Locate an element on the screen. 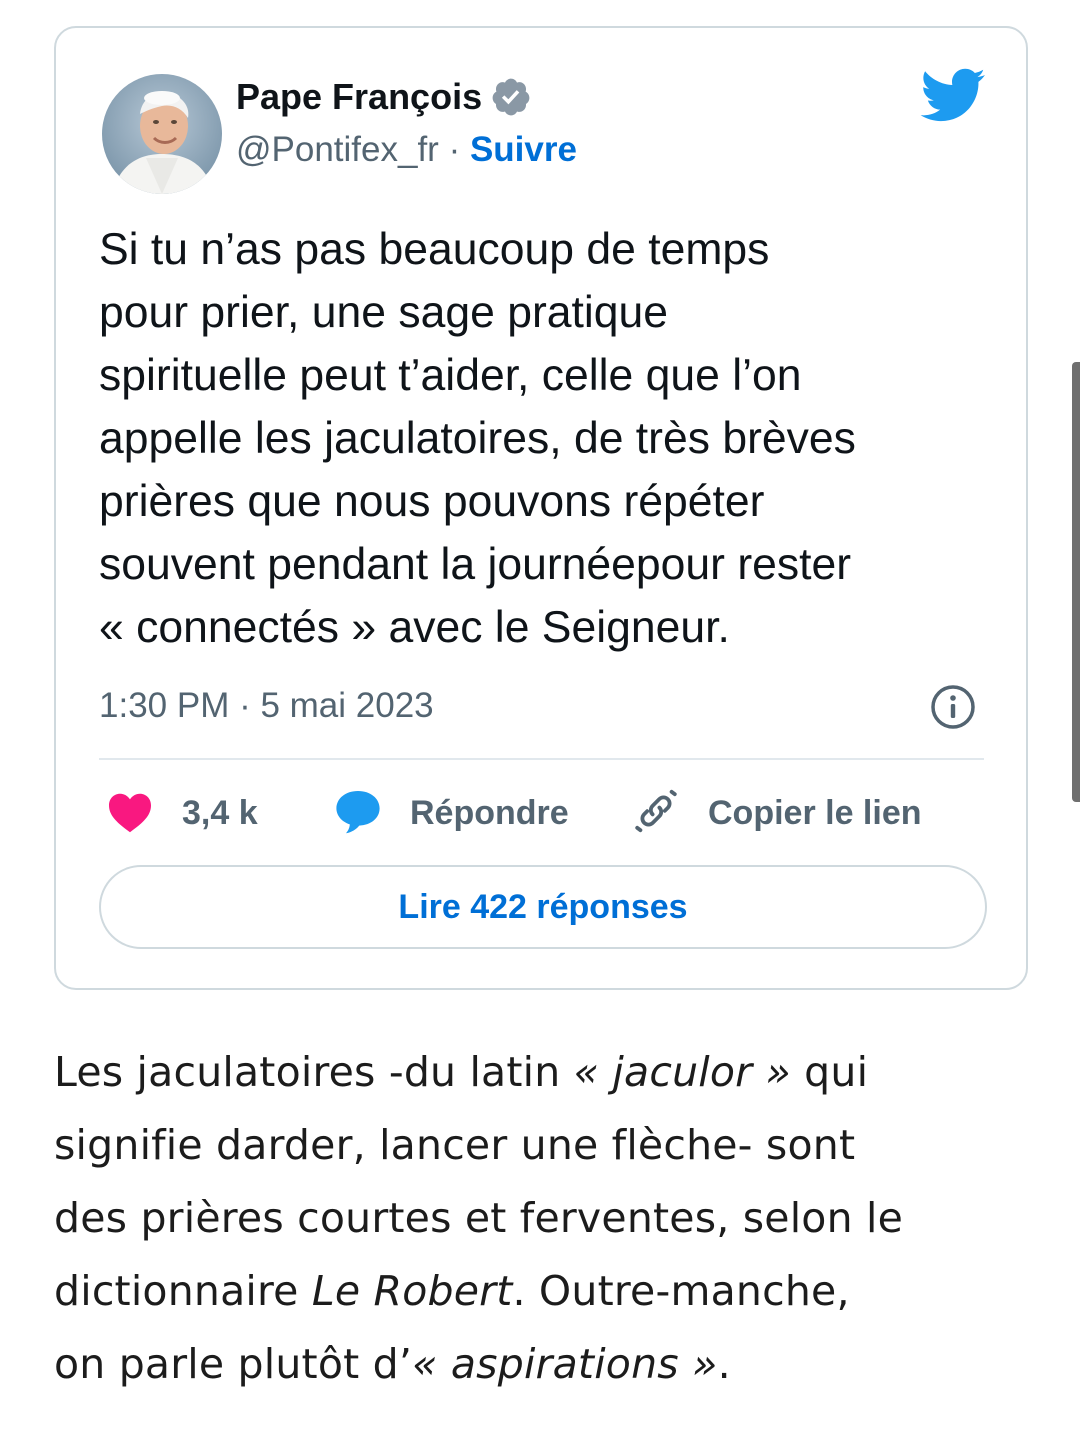  author-name: Pape François is located at coordinates (359, 97).